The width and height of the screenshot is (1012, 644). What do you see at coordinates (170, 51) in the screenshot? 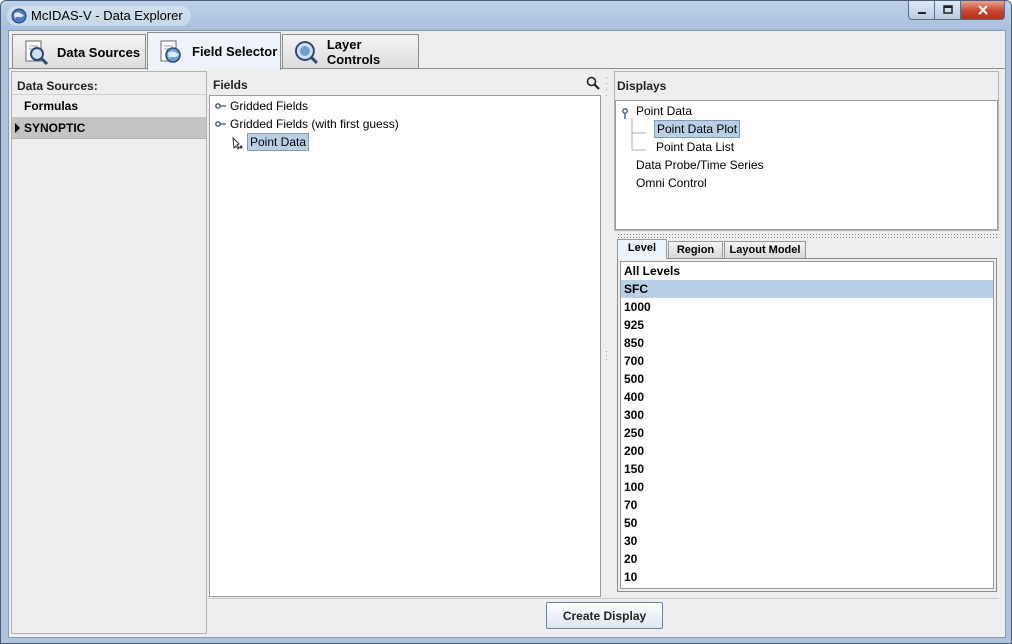
I see `field-selector-icon` at bounding box center [170, 51].